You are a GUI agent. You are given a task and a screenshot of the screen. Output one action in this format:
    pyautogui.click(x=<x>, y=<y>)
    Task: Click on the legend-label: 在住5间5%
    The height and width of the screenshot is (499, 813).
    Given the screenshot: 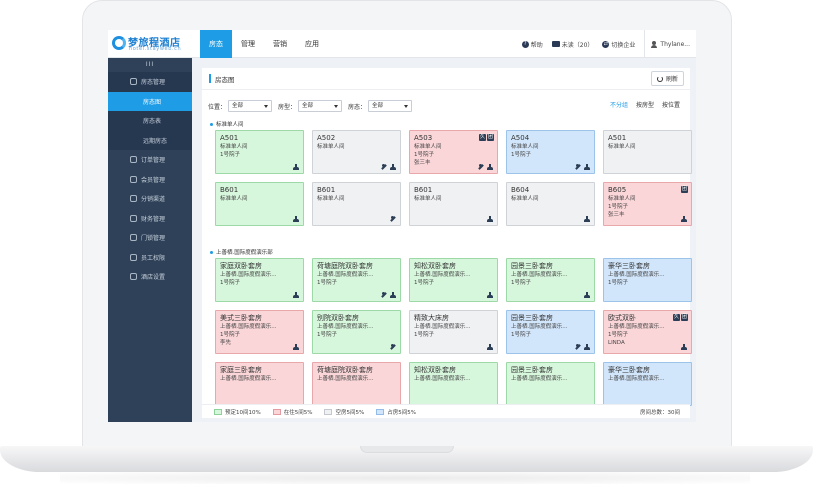 What is the action you would take?
    pyautogui.click(x=298, y=412)
    